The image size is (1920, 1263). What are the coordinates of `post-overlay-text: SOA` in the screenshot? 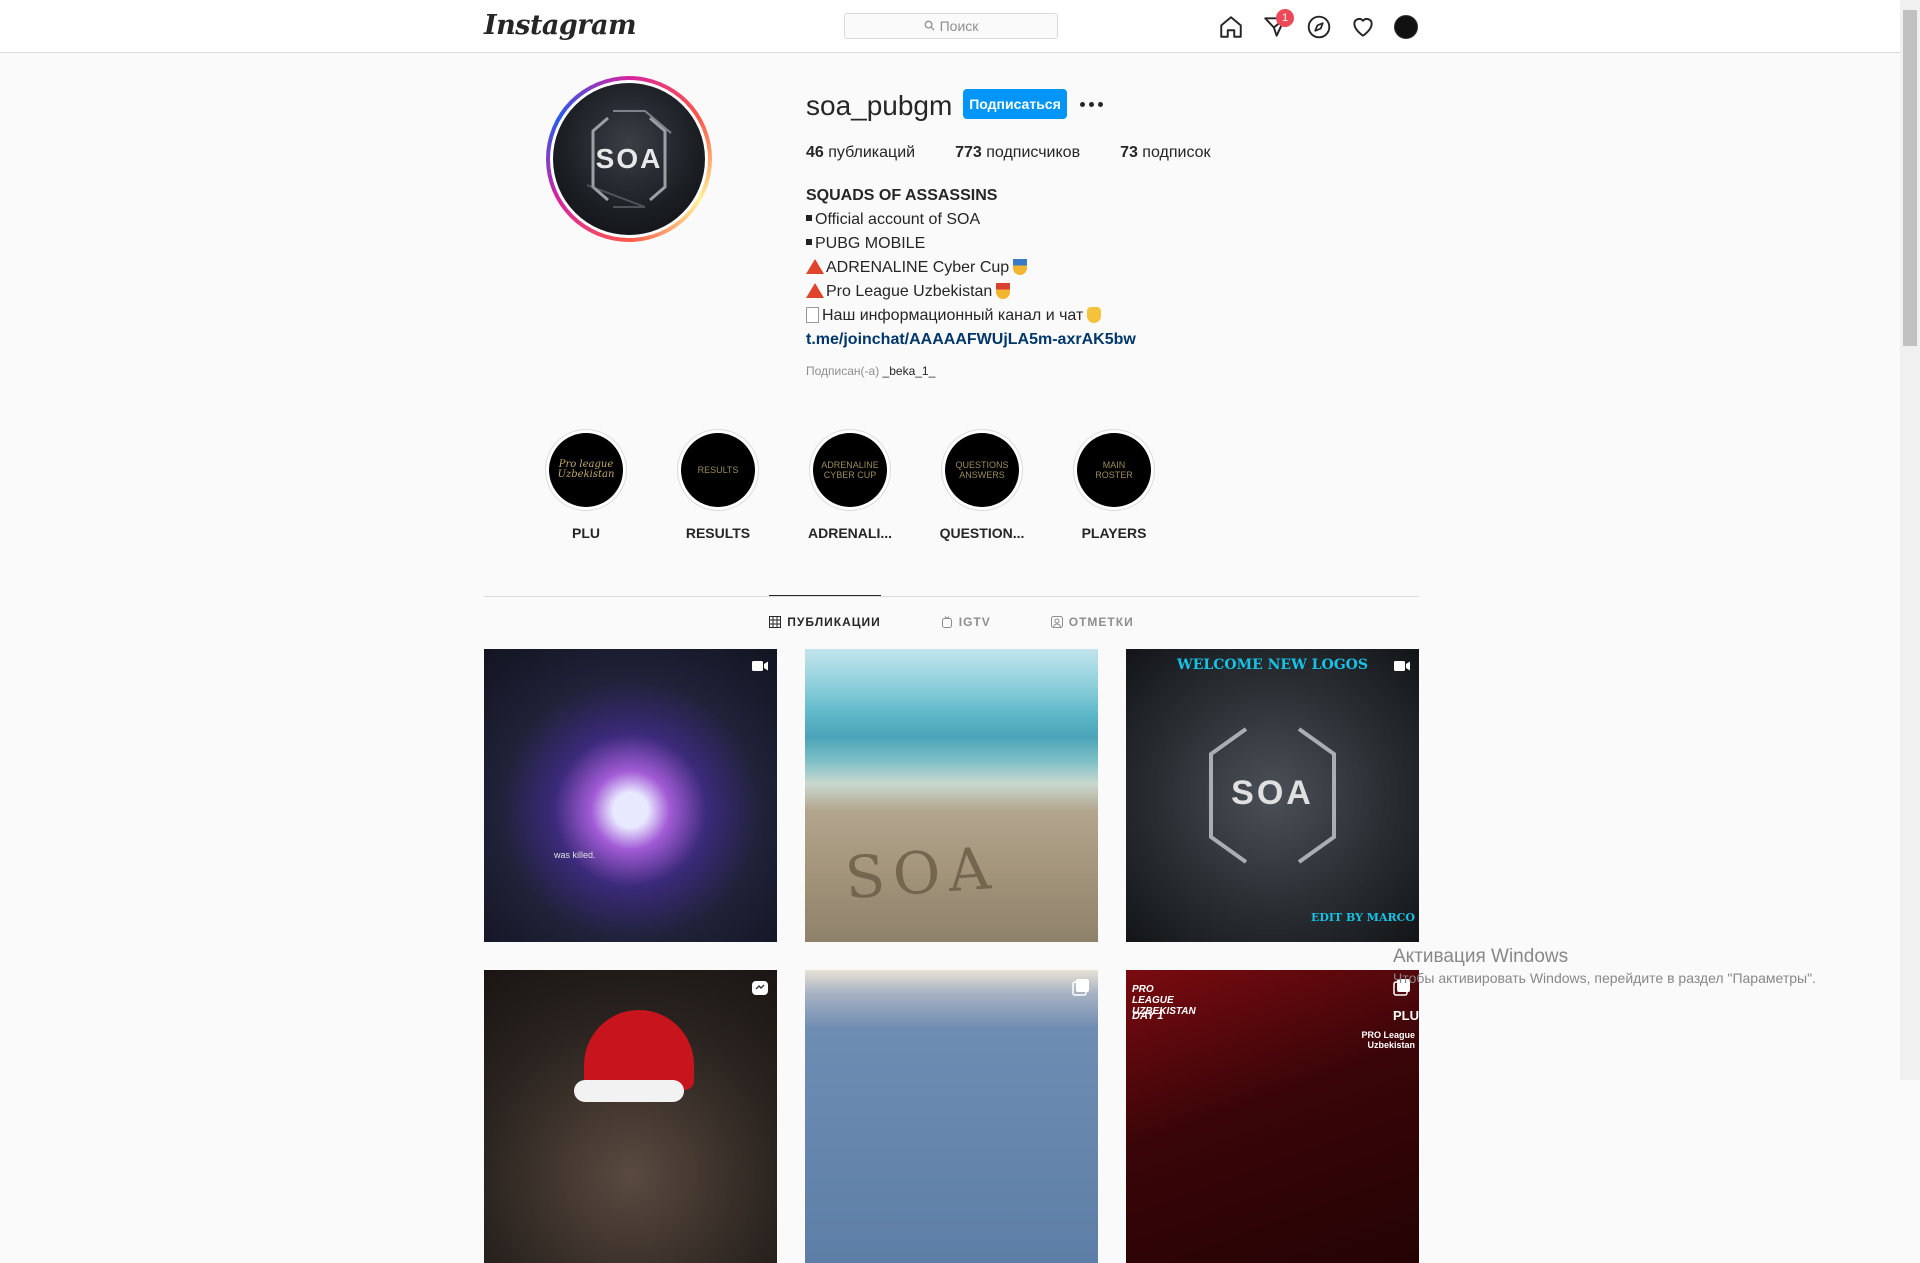 It's located at (921, 873).